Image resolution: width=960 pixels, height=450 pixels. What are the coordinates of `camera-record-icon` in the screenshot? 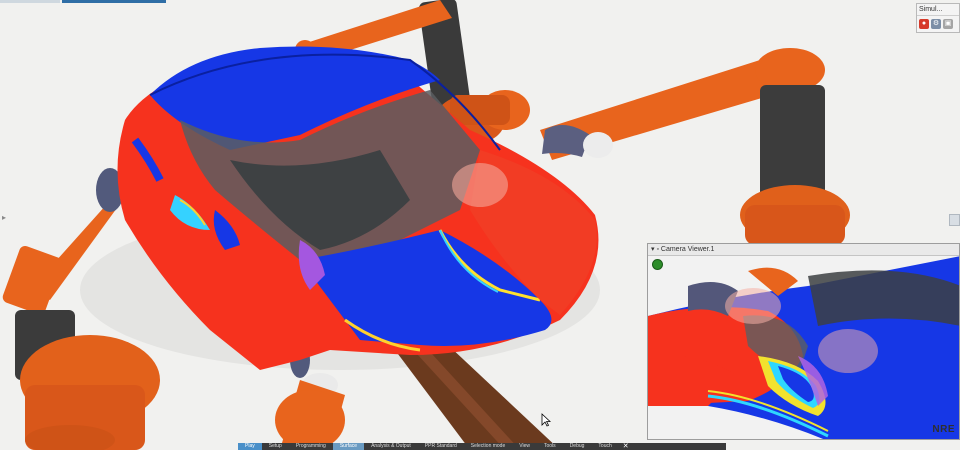 It's located at (657, 264).